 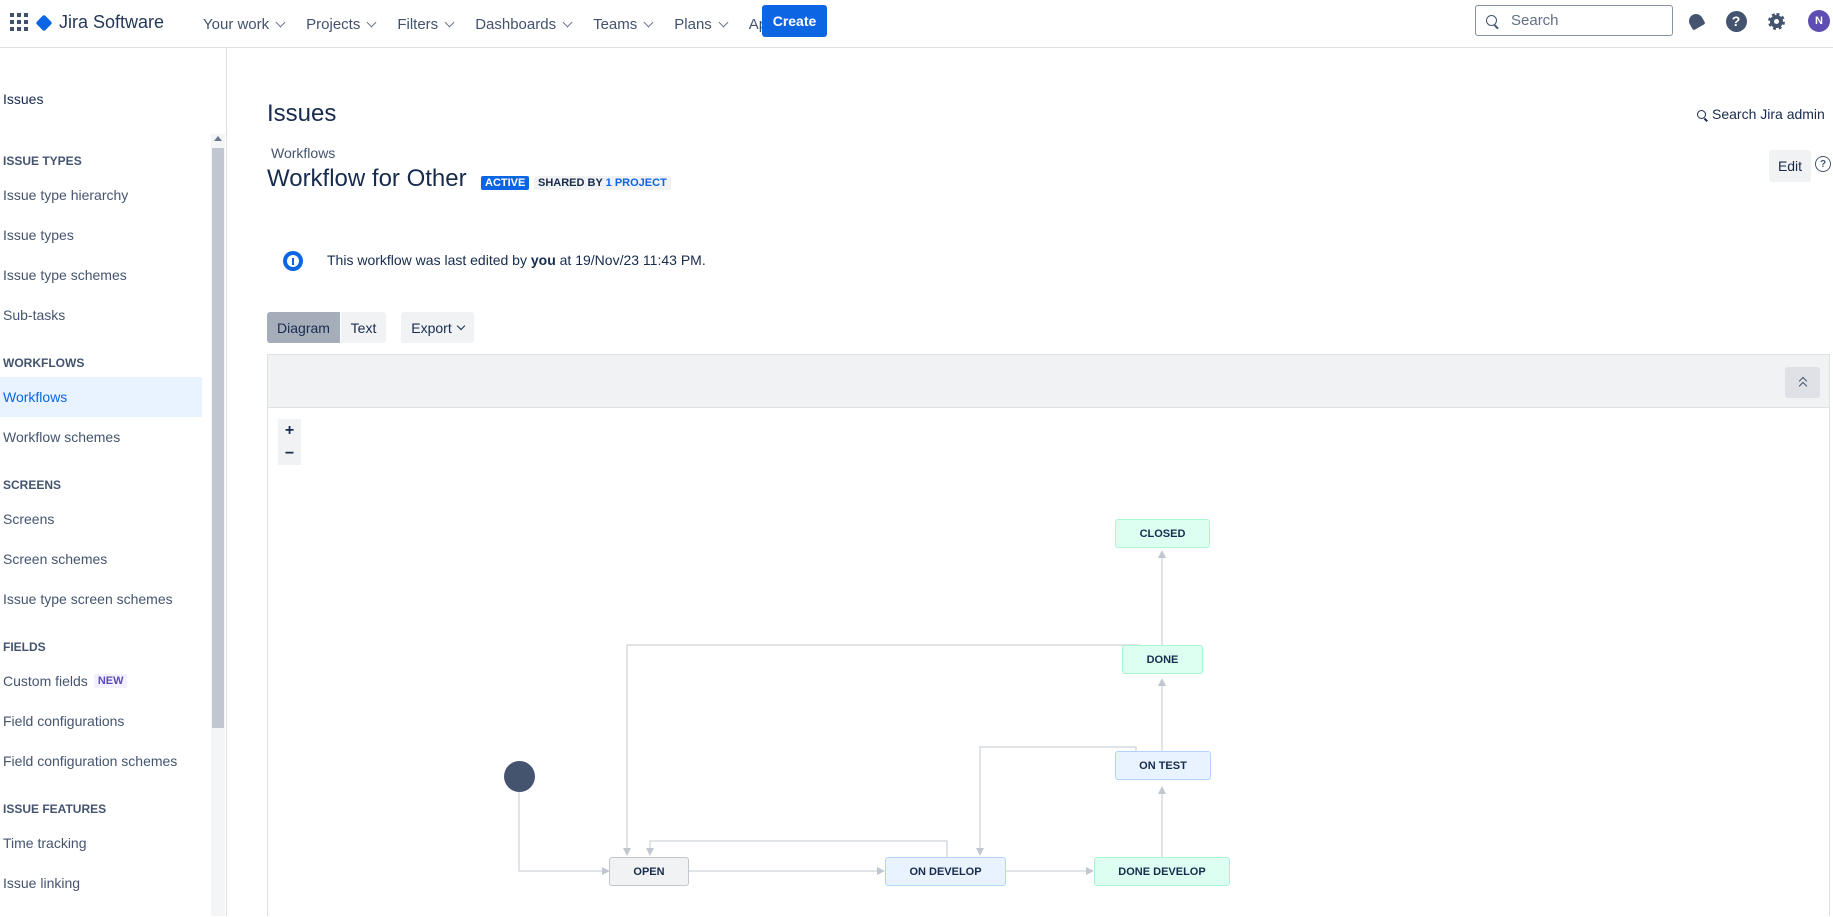 I want to click on shared-by-badge: SHARED BY 1 PROJECT, so click(x=602, y=183).